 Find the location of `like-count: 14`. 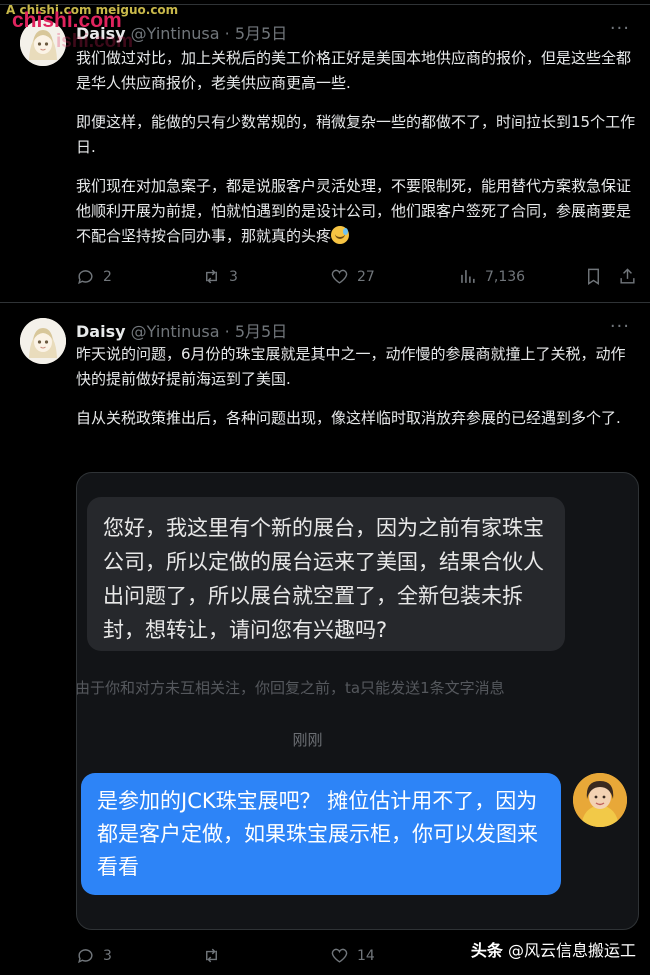

like-count: 14 is located at coordinates (366, 955).